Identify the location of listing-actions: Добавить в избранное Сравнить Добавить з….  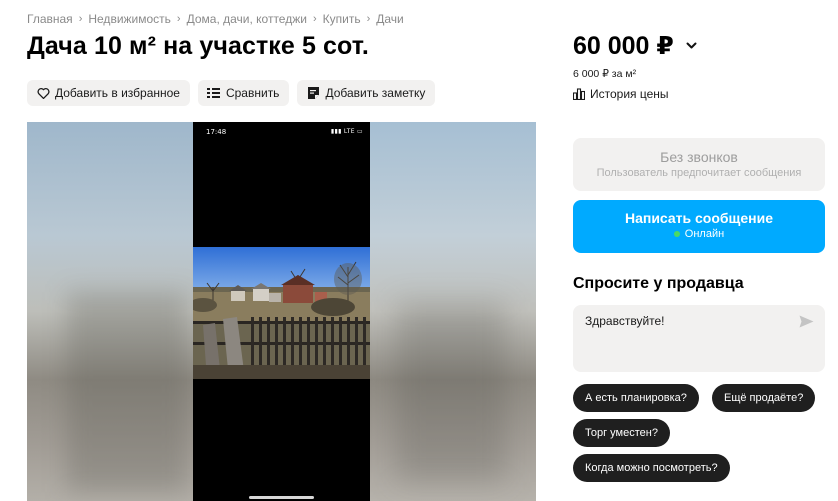
(231, 93).